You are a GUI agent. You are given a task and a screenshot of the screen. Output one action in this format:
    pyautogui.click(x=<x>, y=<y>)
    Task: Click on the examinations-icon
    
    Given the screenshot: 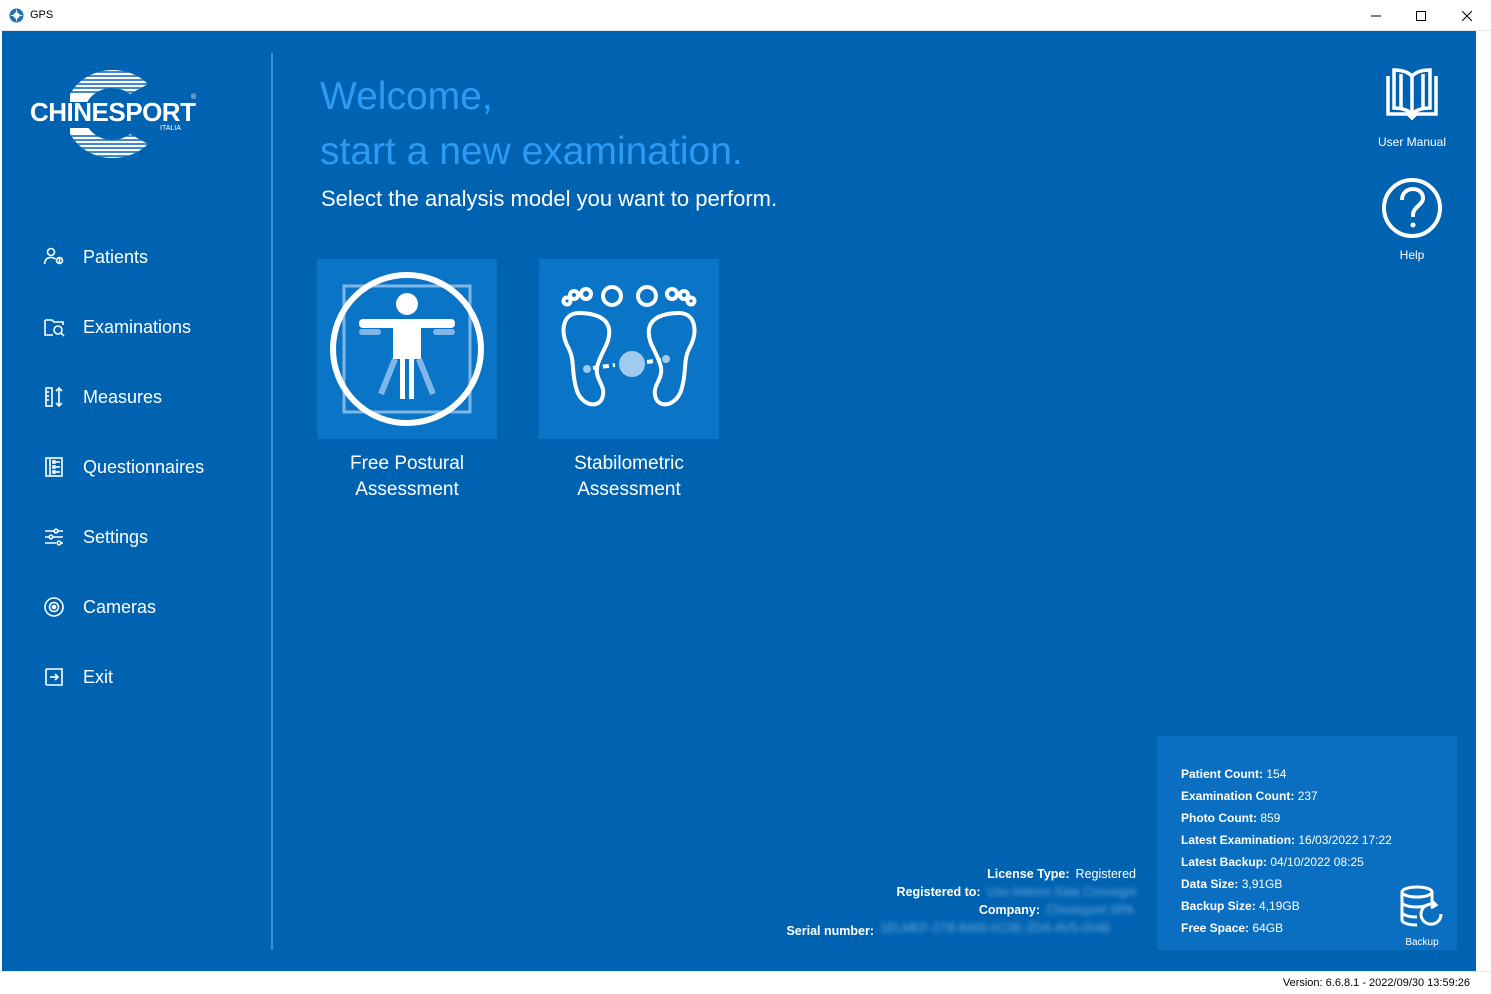 What is the action you would take?
    pyautogui.click(x=54, y=327)
    